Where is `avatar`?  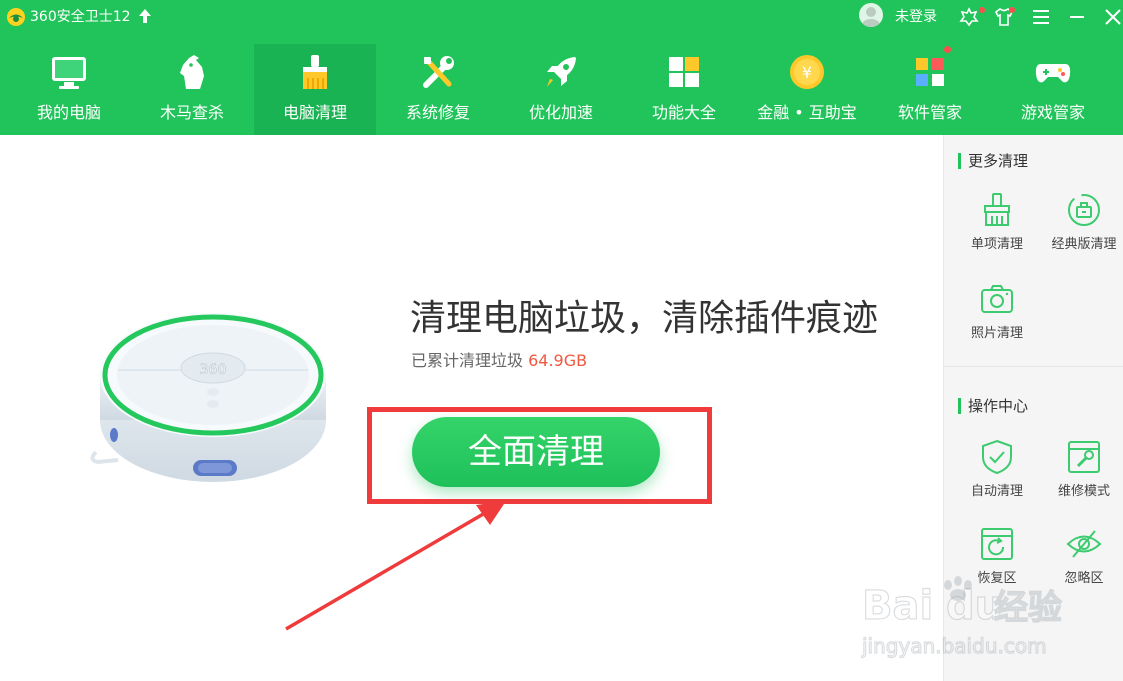
avatar is located at coordinates (871, 15).